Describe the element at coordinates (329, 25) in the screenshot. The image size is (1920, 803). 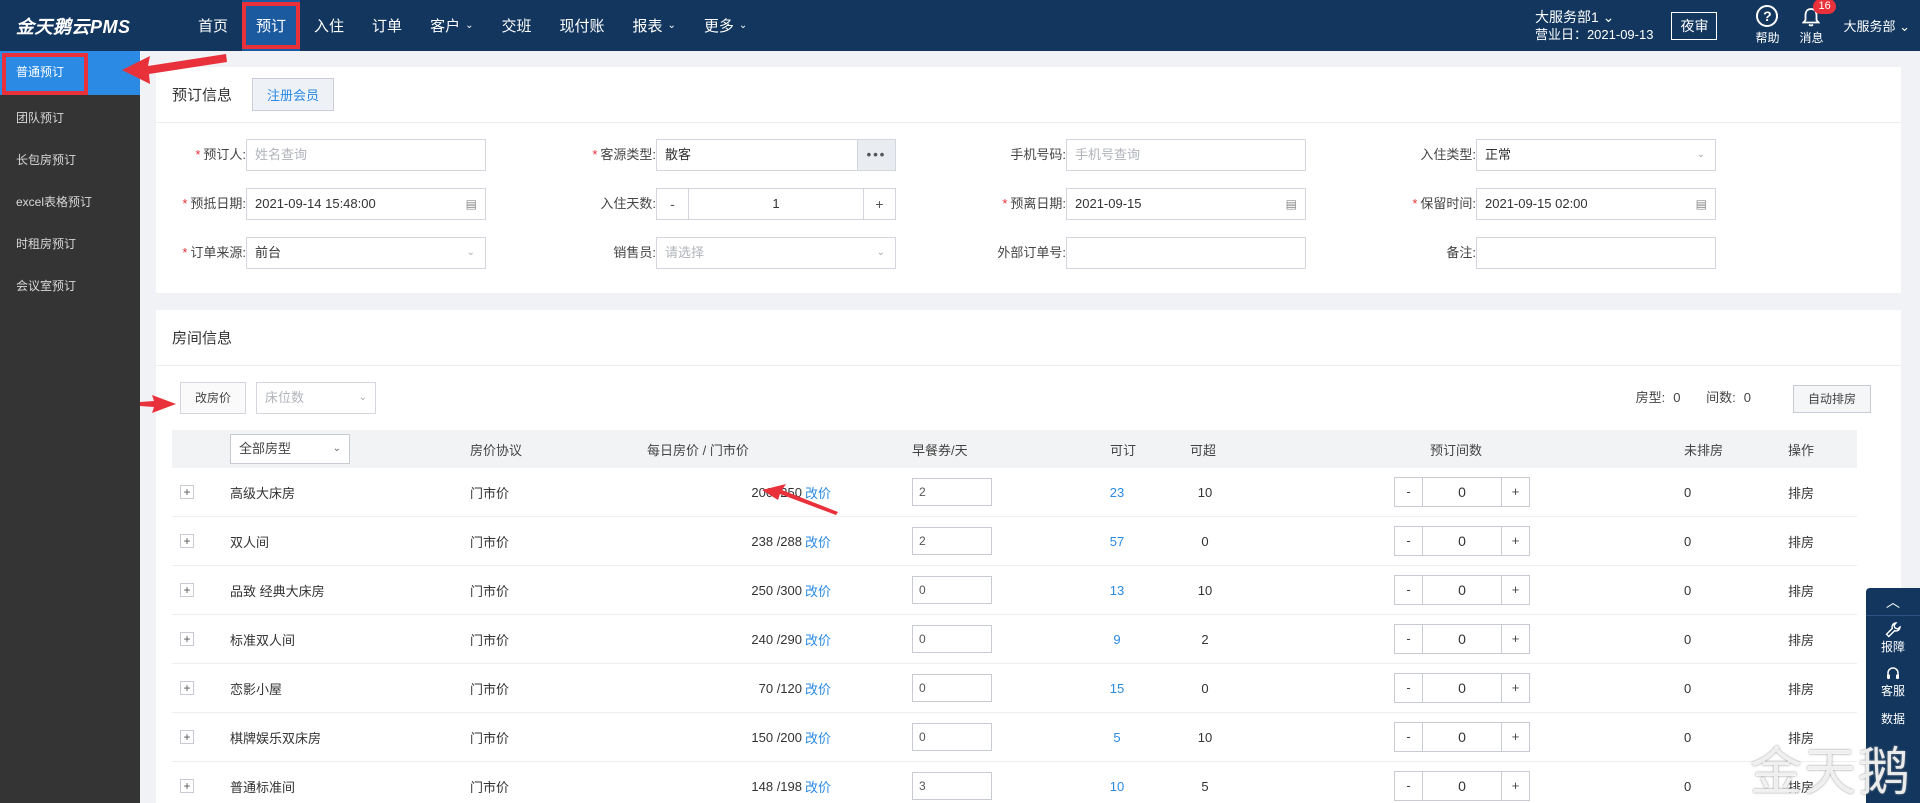
I see `nav-checkin: 入住` at that location.